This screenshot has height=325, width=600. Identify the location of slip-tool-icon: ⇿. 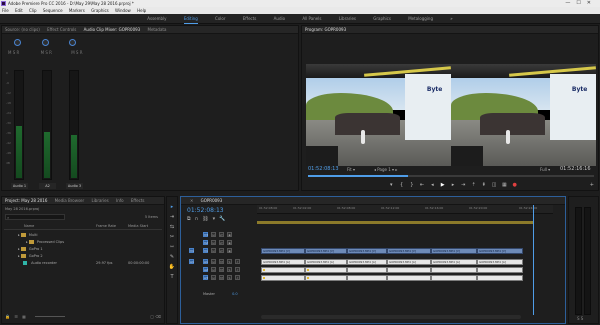
(172, 247).